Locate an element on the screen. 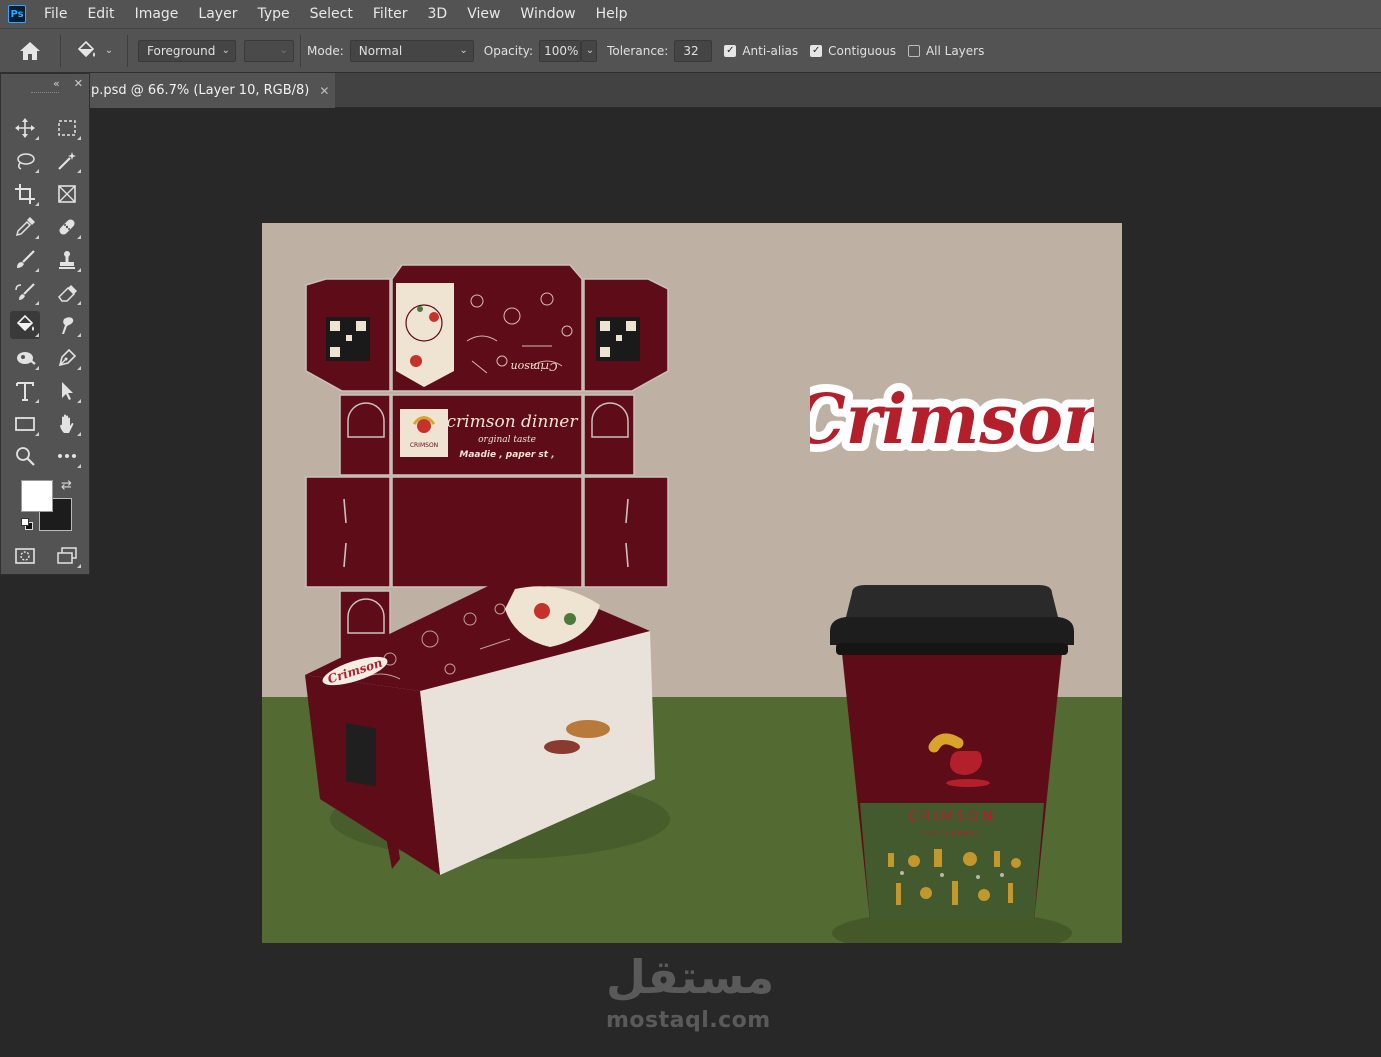  panel-grip is located at coordinates (45, 96).